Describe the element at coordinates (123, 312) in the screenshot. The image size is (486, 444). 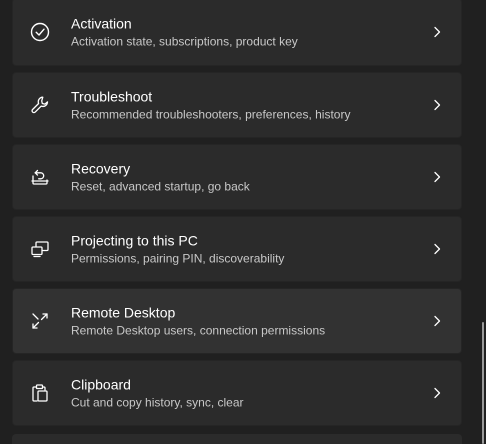
I see `settings-item-title: Remote Desktop` at that location.